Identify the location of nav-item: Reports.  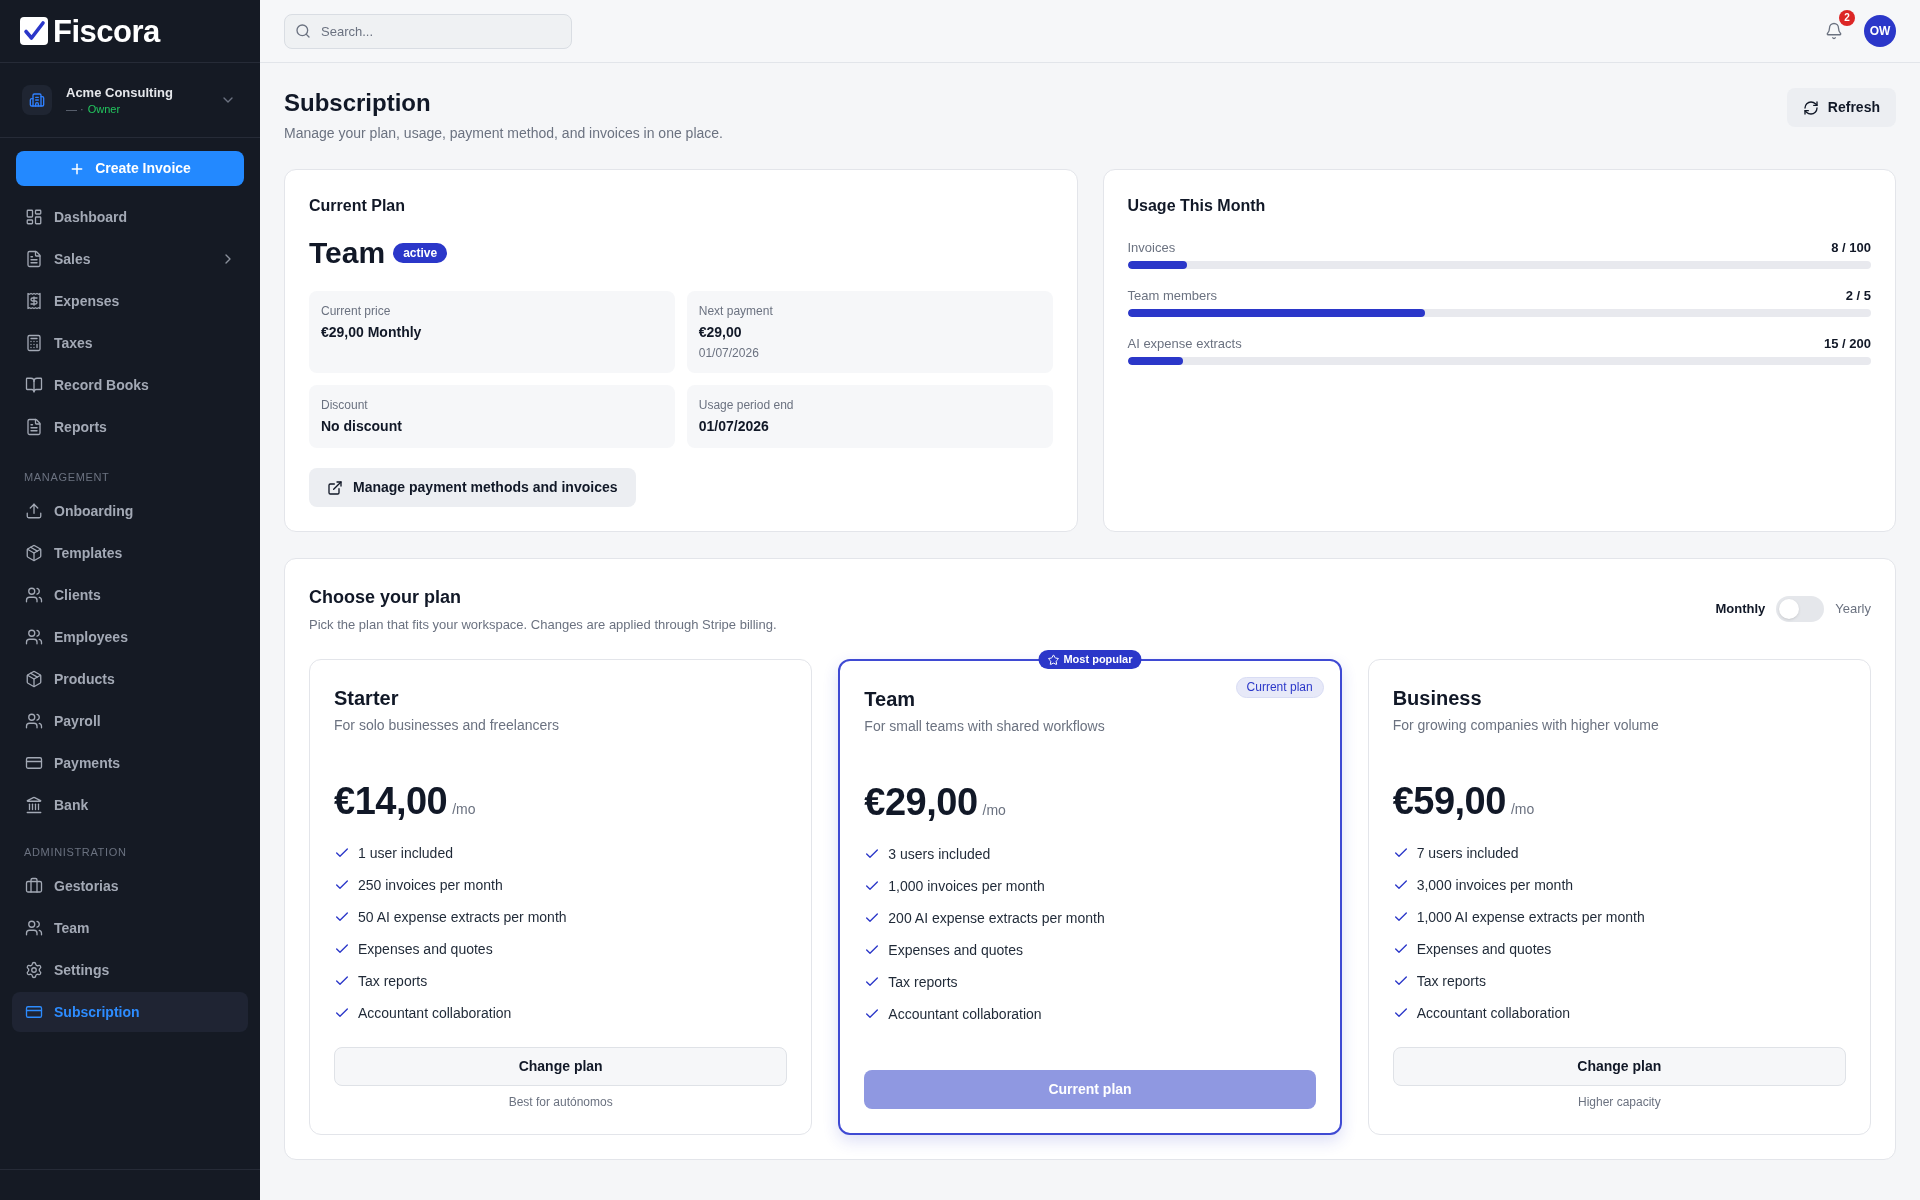
(130, 427).